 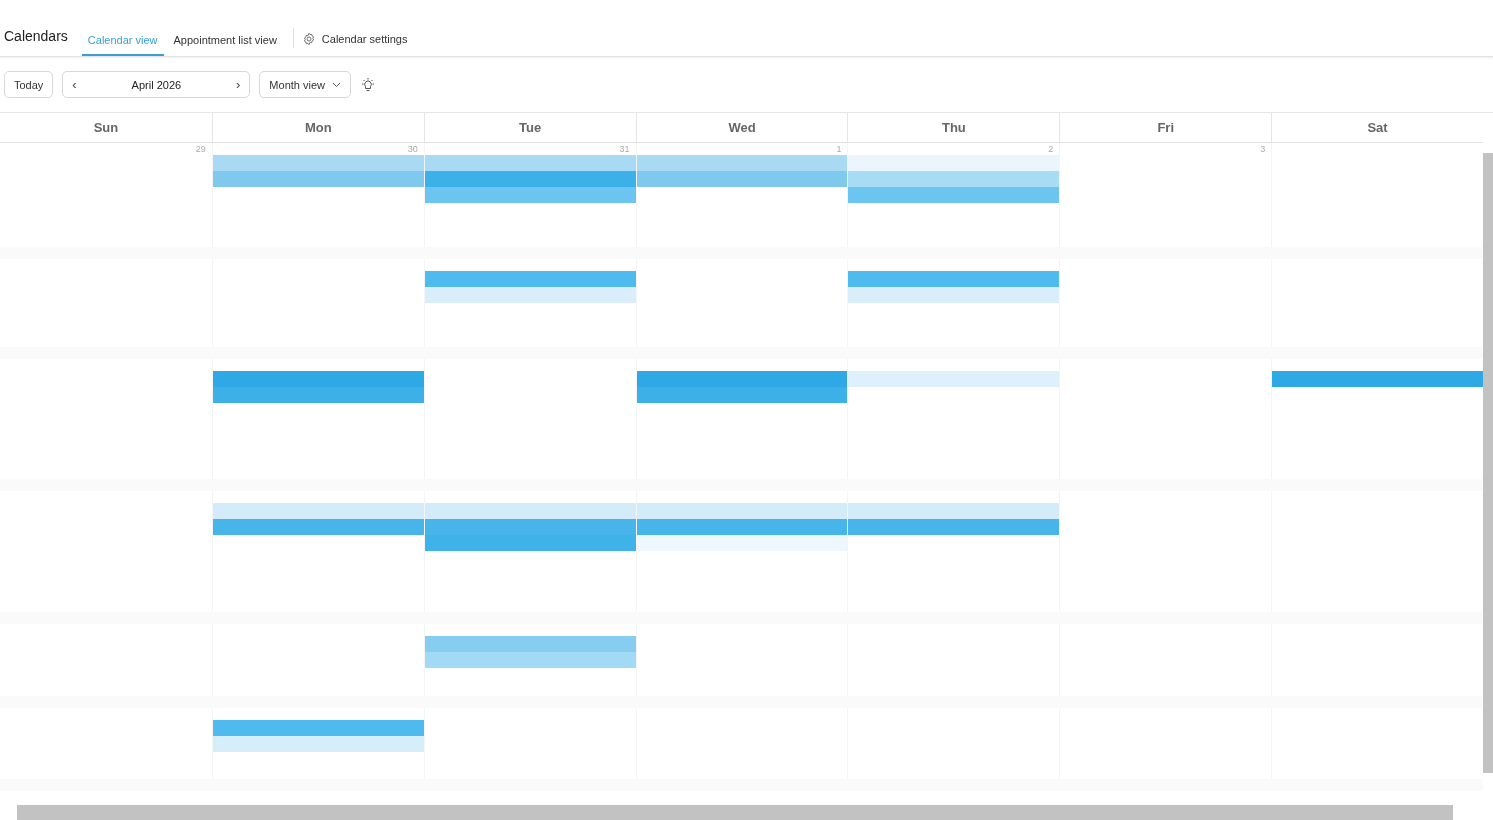 I want to click on weekday-header: Fri, so click(x=1165, y=127).